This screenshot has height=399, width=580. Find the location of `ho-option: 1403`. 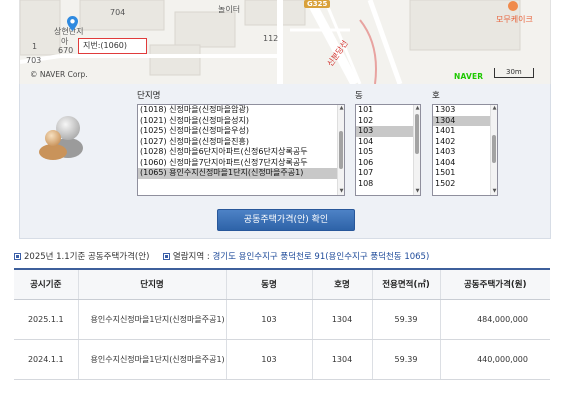

ho-option: 1403 is located at coordinates (465, 152).